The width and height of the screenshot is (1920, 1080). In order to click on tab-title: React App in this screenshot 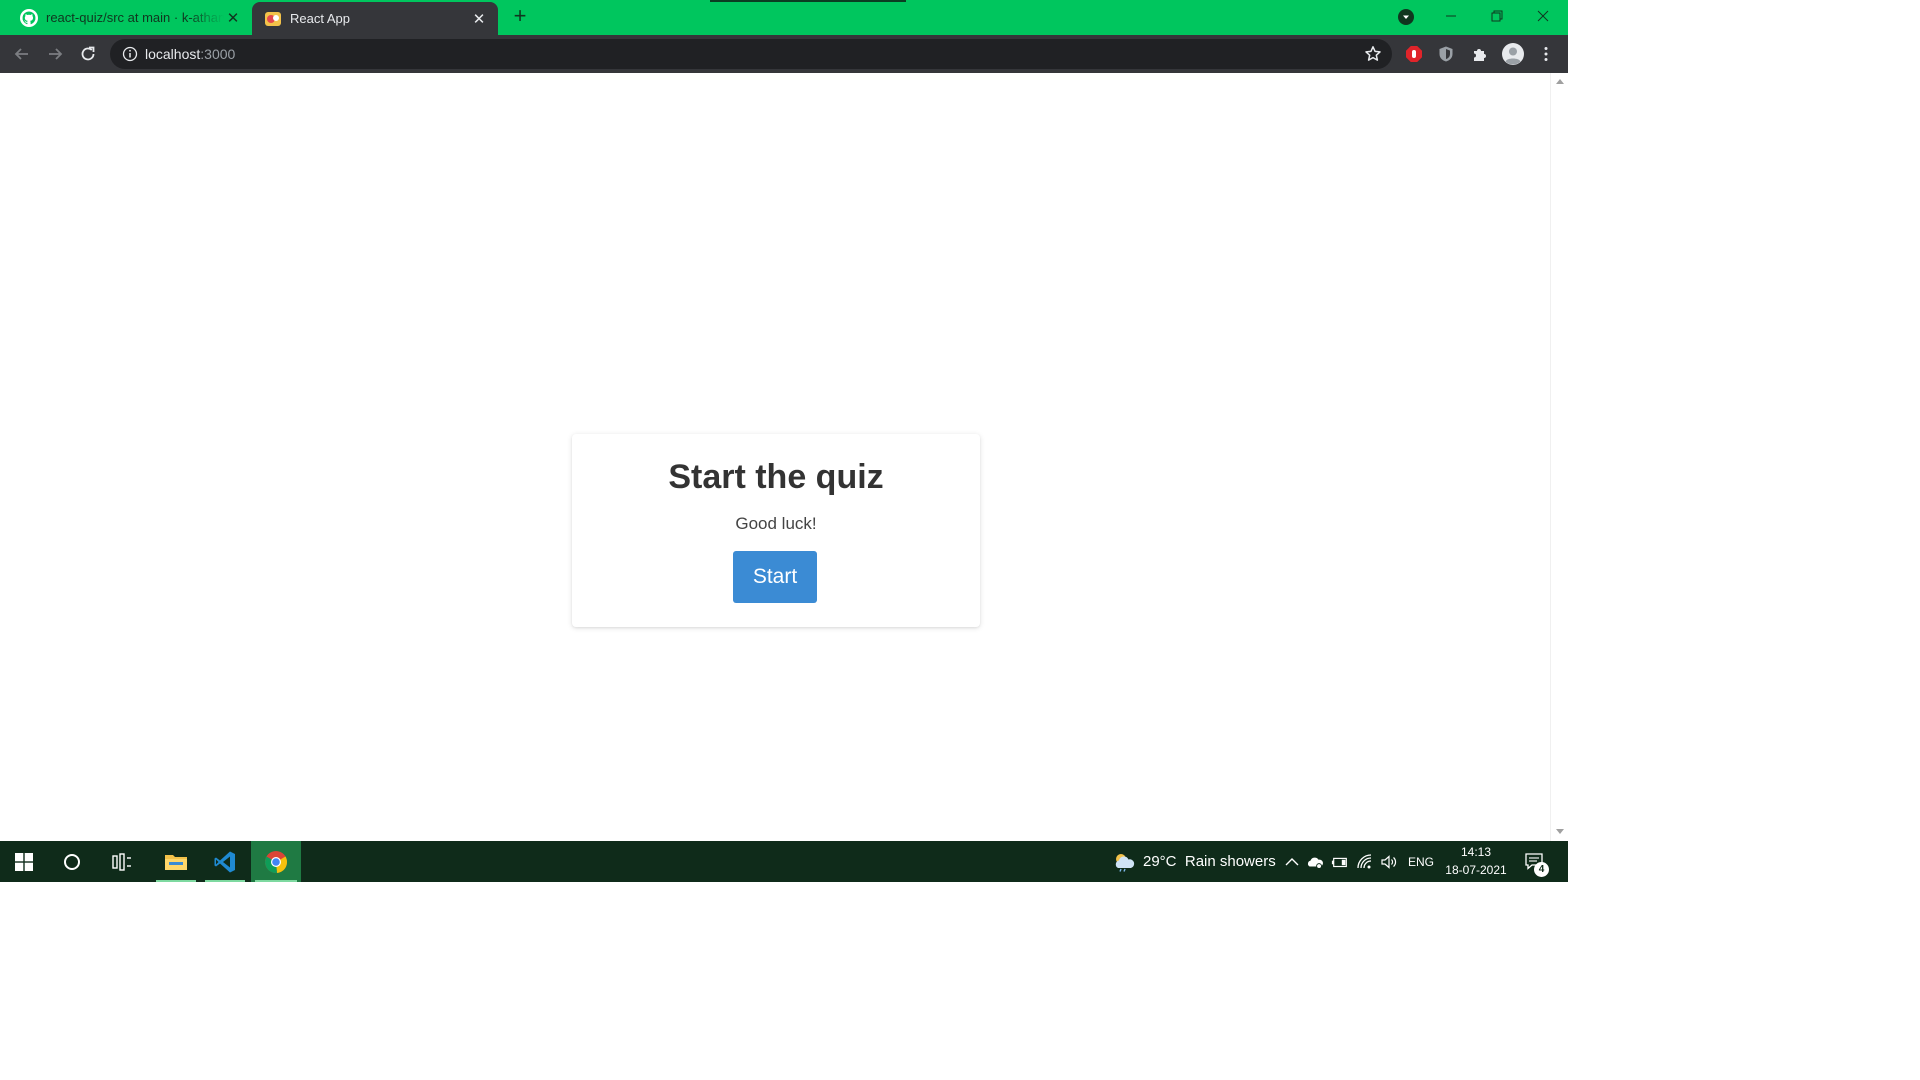, I will do `click(320, 18)`.